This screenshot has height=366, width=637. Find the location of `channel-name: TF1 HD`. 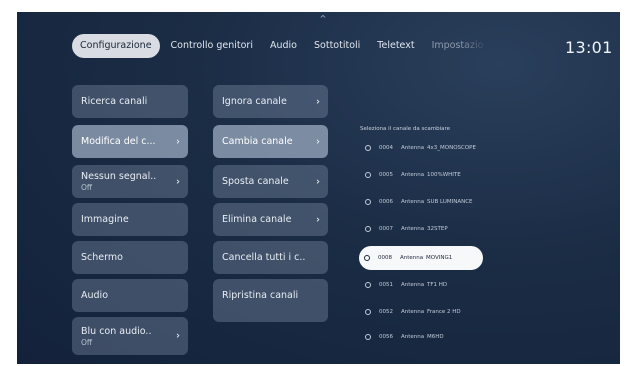

channel-name: TF1 HD is located at coordinates (437, 285).